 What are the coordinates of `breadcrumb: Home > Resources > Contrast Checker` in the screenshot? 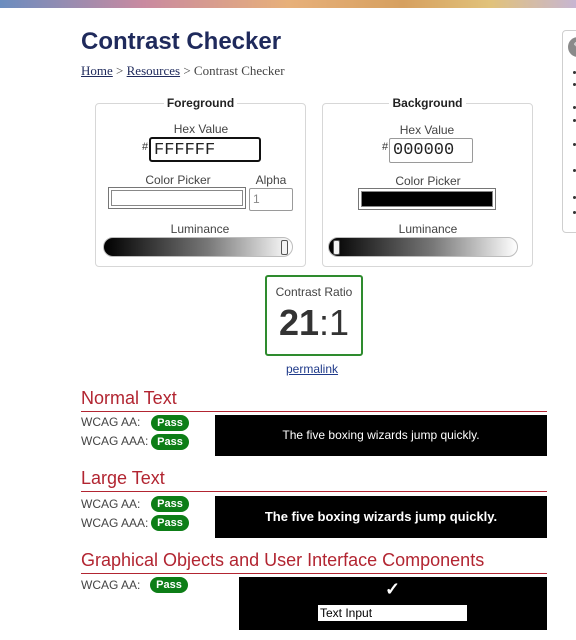 It's located at (183, 71).